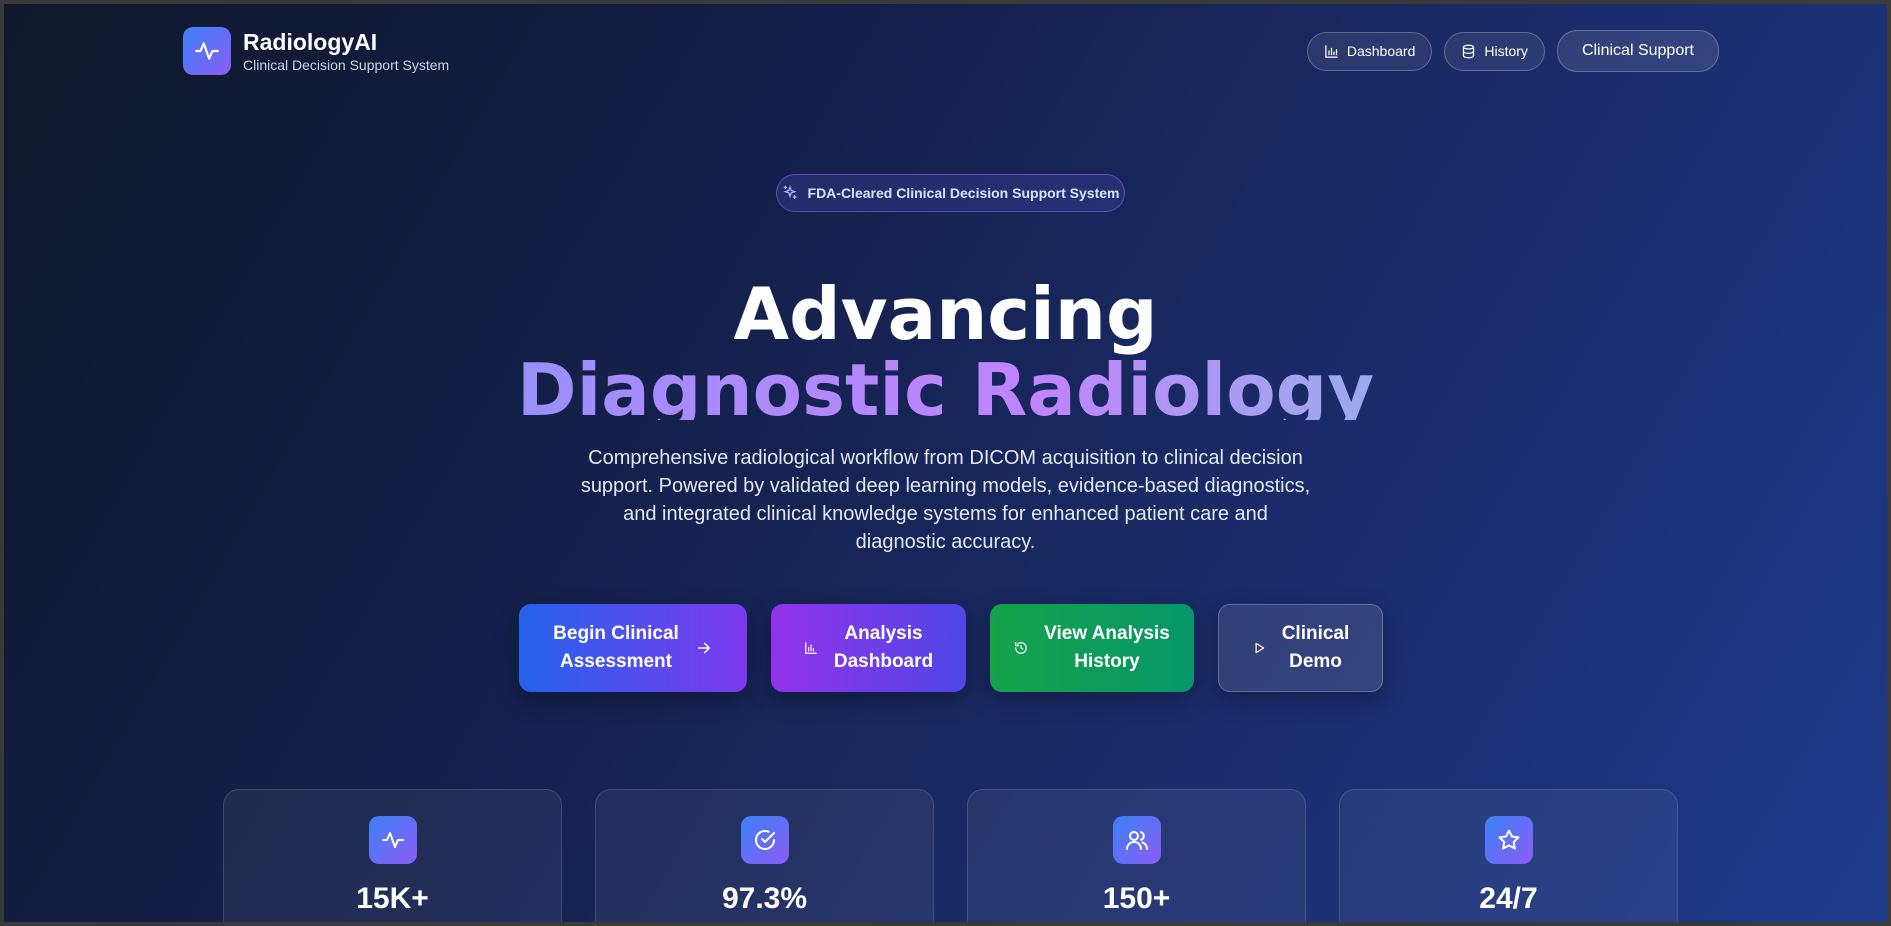 The height and width of the screenshot is (926, 1891). Describe the element at coordinates (633, 648) in the screenshot. I see `begin-clinical-assessment-button: Begin Clinical Assessment` at that location.